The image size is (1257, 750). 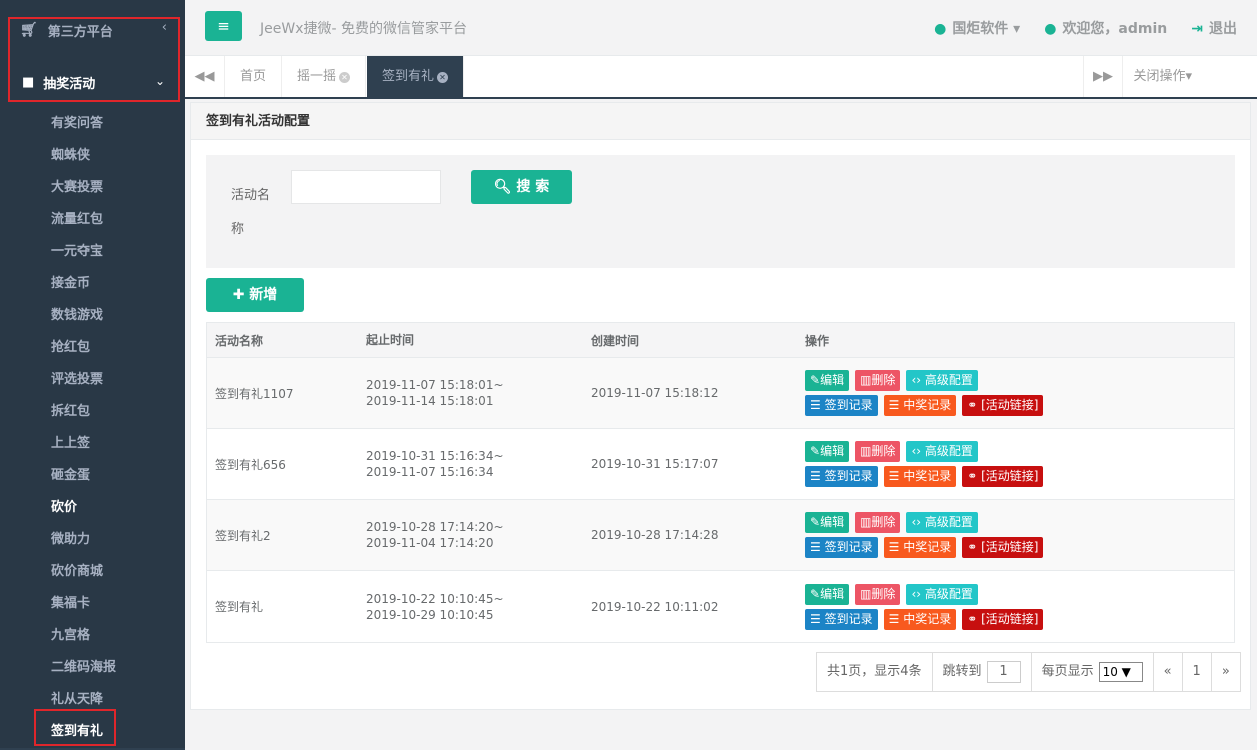 What do you see at coordinates (1168, 672) in the screenshot?
I see `prev-page-button: «` at bounding box center [1168, 672].